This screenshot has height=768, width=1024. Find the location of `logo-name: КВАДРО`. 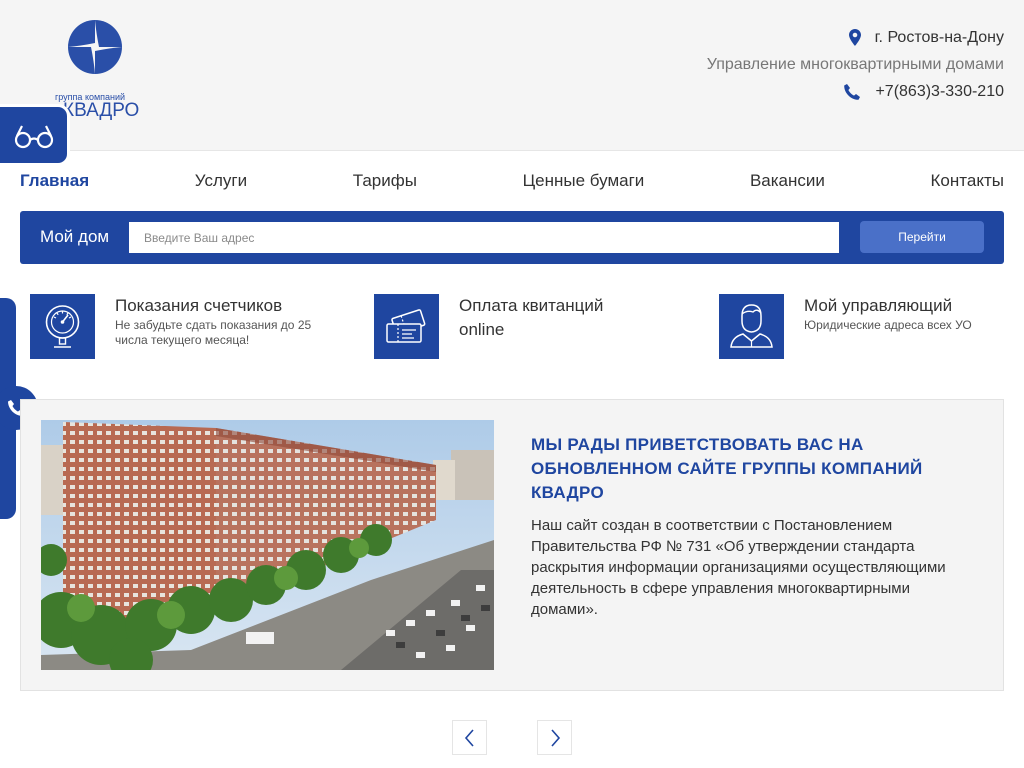

logo-name: КВАДРО is located at coordinates (101, 110).